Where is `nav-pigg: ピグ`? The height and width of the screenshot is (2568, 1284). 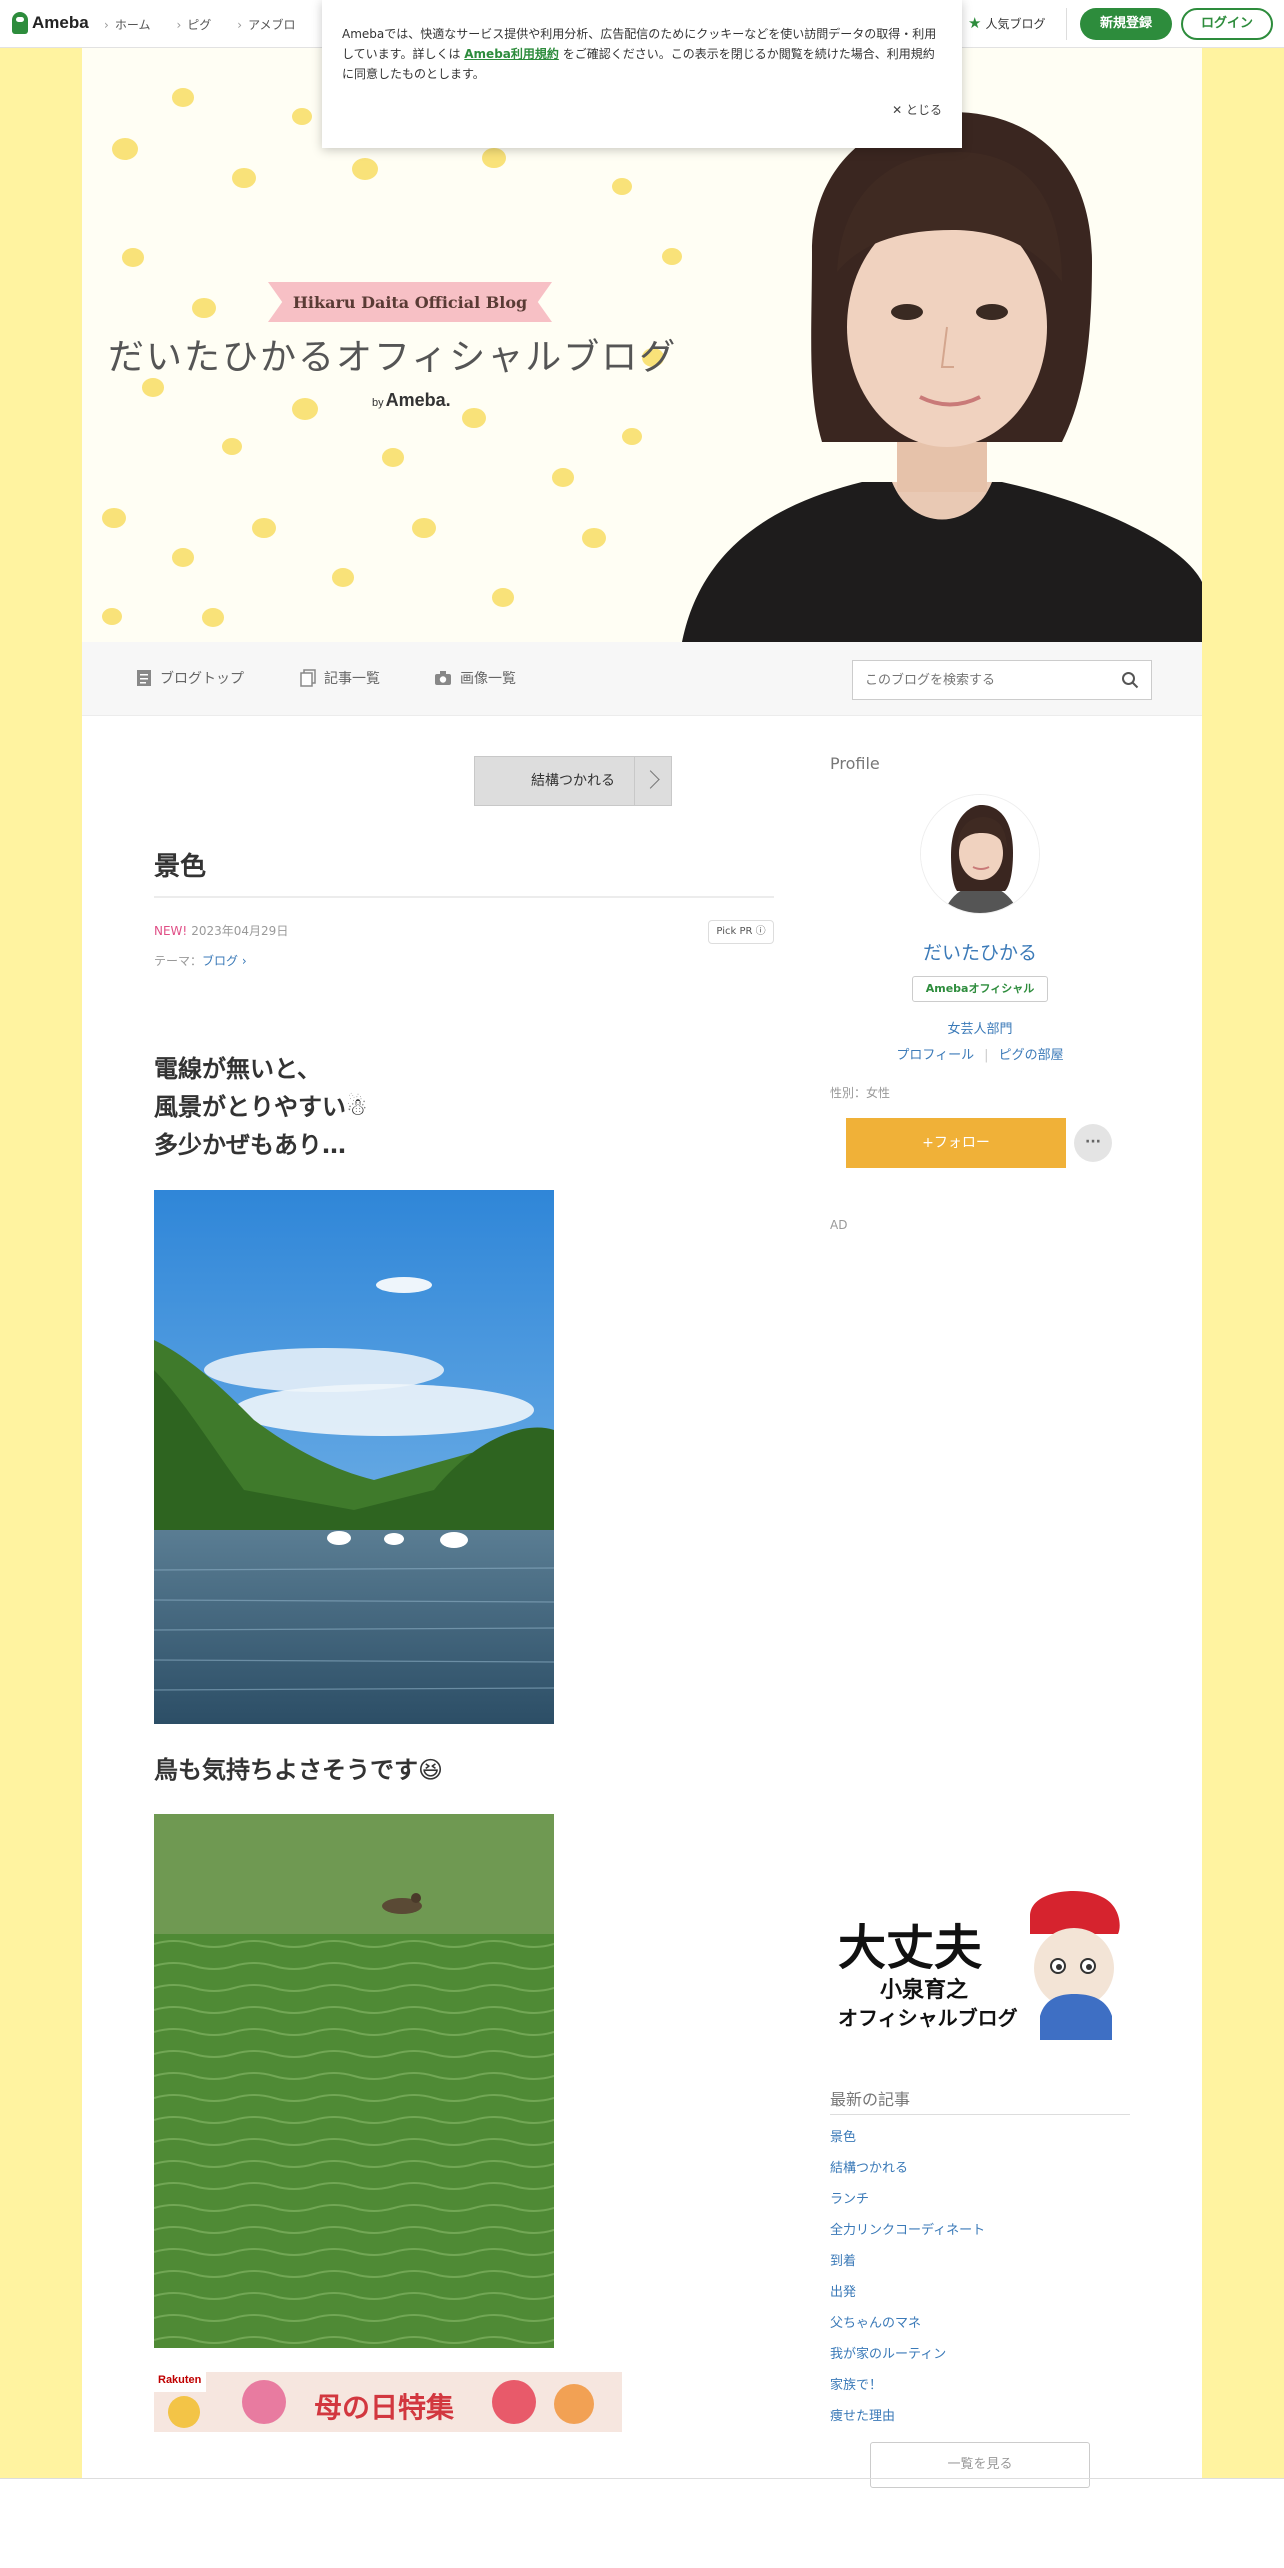 nav-pigg: ピグ is located at coordinates (193, 24).